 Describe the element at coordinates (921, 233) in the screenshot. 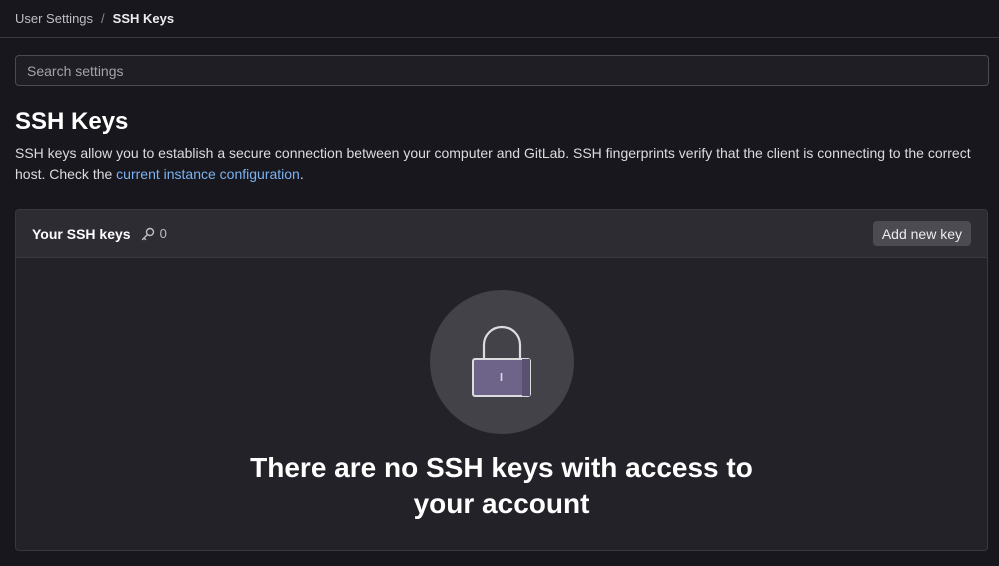

I see `add-new-key-button: Add new key` at that location.